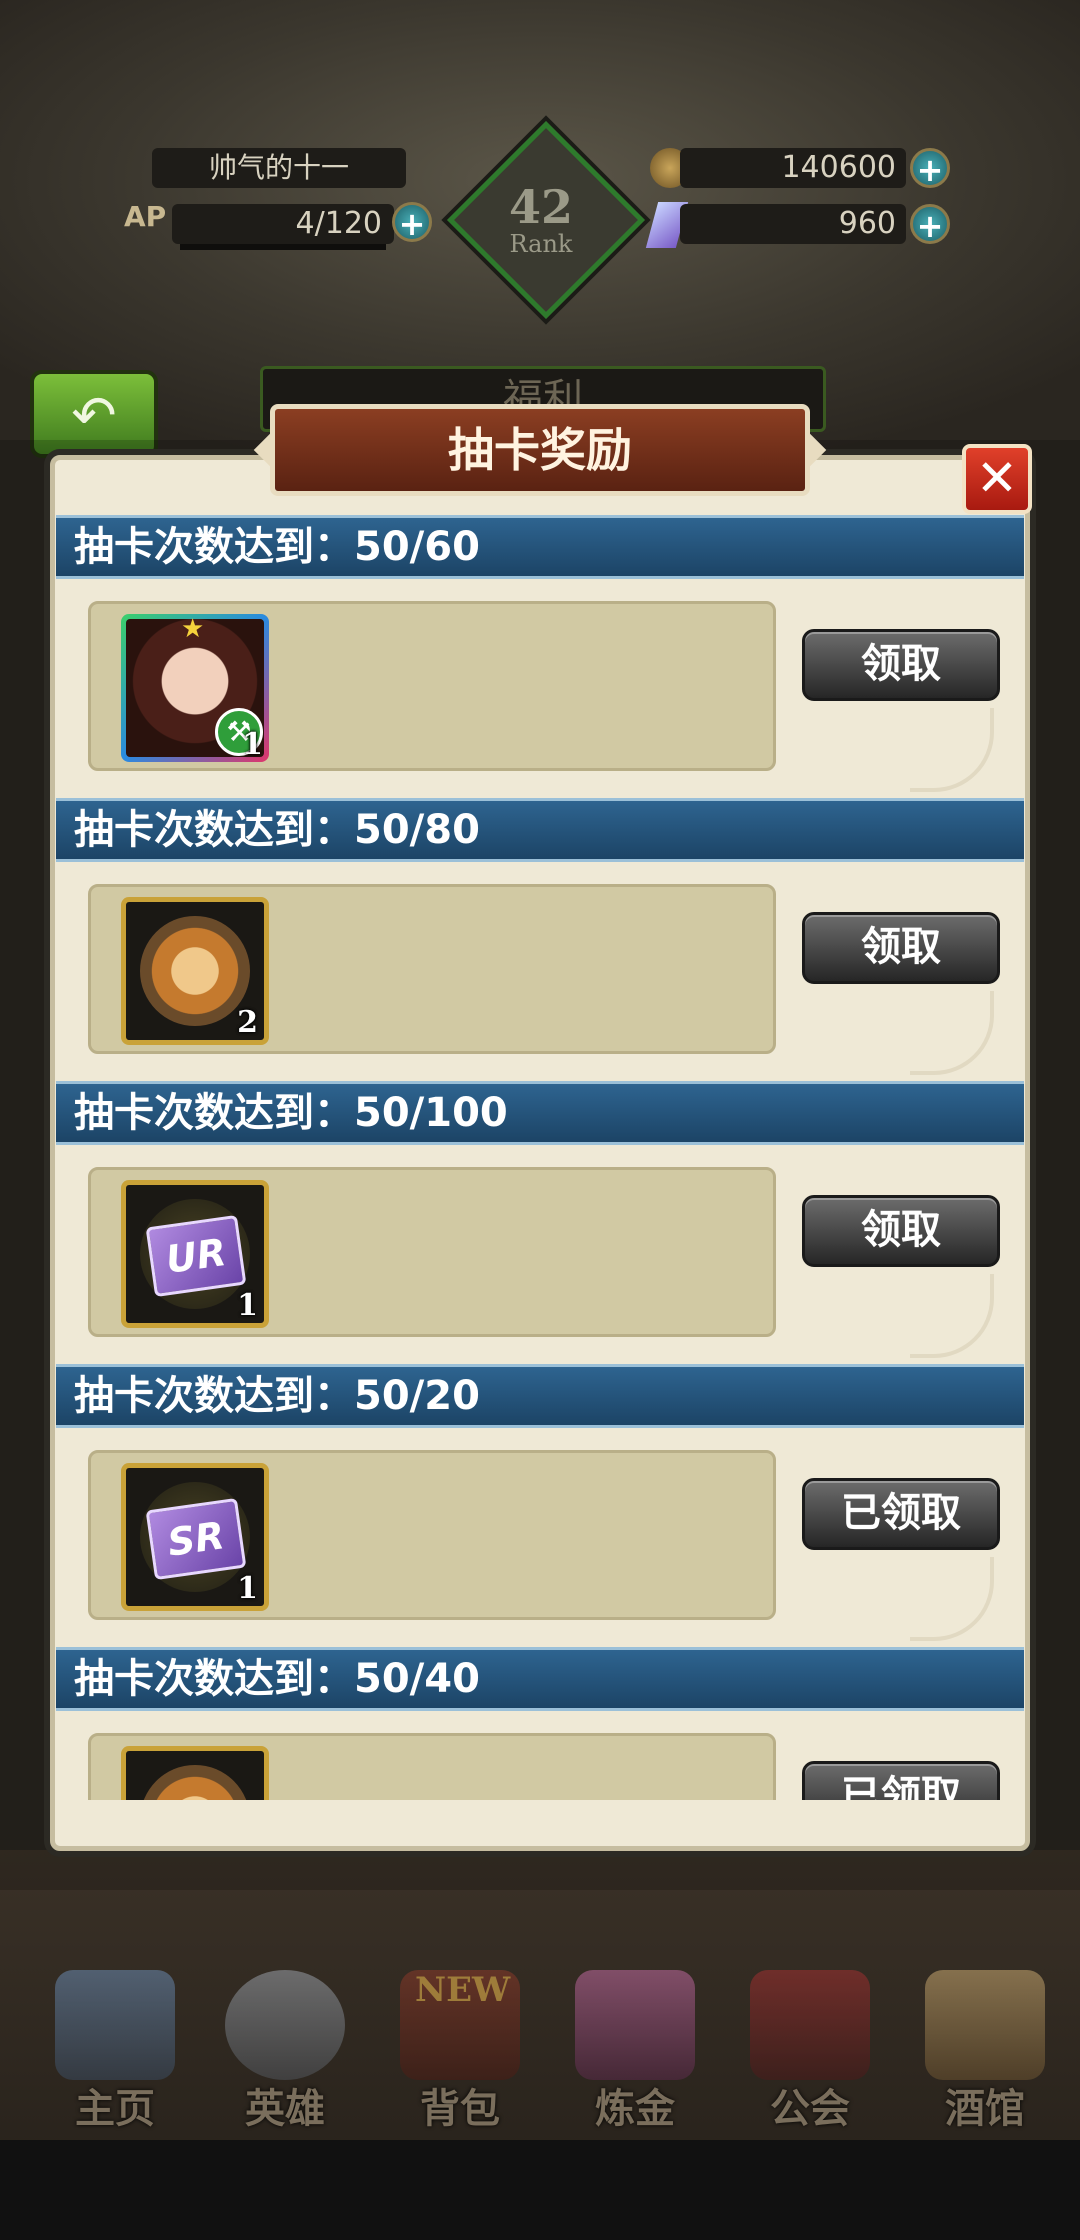  I want to click on reward-box: ★ ⚒ 1, so click(432, 686).